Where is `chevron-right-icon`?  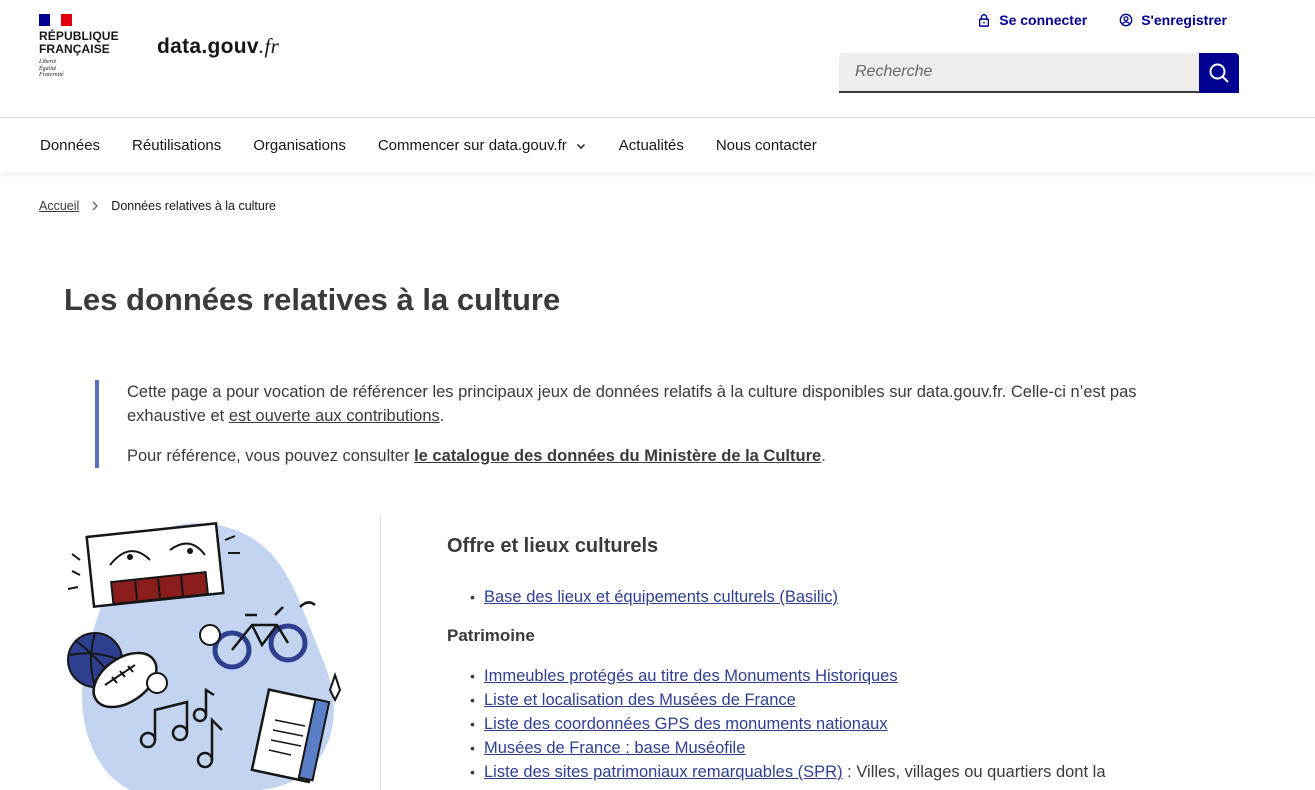
chevron-right-icon is located at coordinates (95, 206).